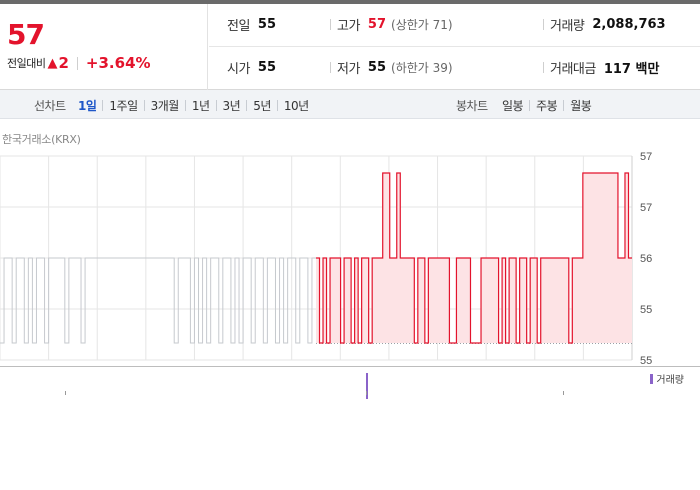 Image resolution: width=700 pixels, height=490 pixels. Describe the element at coordinates (232, 105) in the screenshot. I see `tab-3-years: 3년` at that location.